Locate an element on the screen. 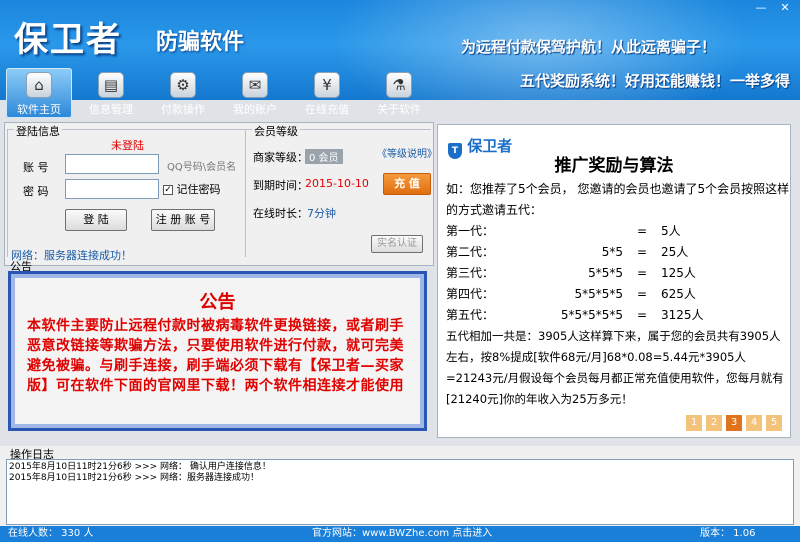 This screenshot has height=542, width=800. member-group-title: 会员等级 is located at coordinates (276, 131).